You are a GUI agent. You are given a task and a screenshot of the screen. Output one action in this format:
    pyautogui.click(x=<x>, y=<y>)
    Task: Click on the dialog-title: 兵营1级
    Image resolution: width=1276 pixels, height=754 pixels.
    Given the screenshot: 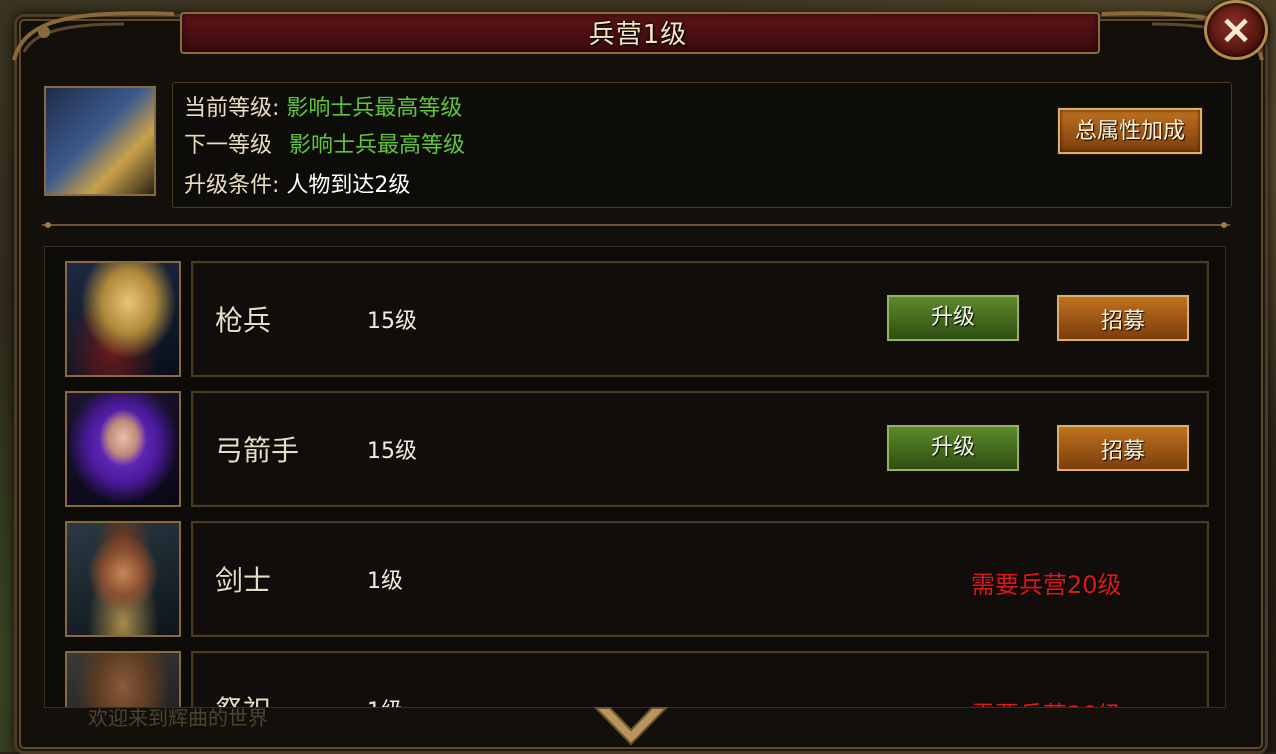 What is the action you would take?
    pyautogui.click(x=638, y=35)
    